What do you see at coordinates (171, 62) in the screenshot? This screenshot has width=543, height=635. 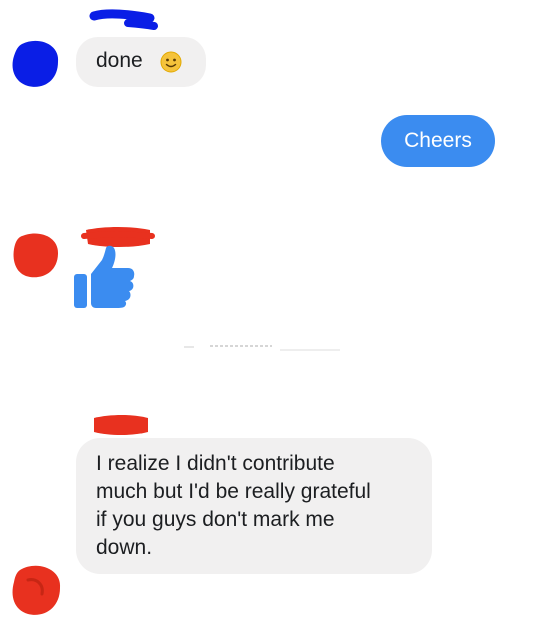 I see `slightly-smiling-face-icon` at bounding box center [171, 62].